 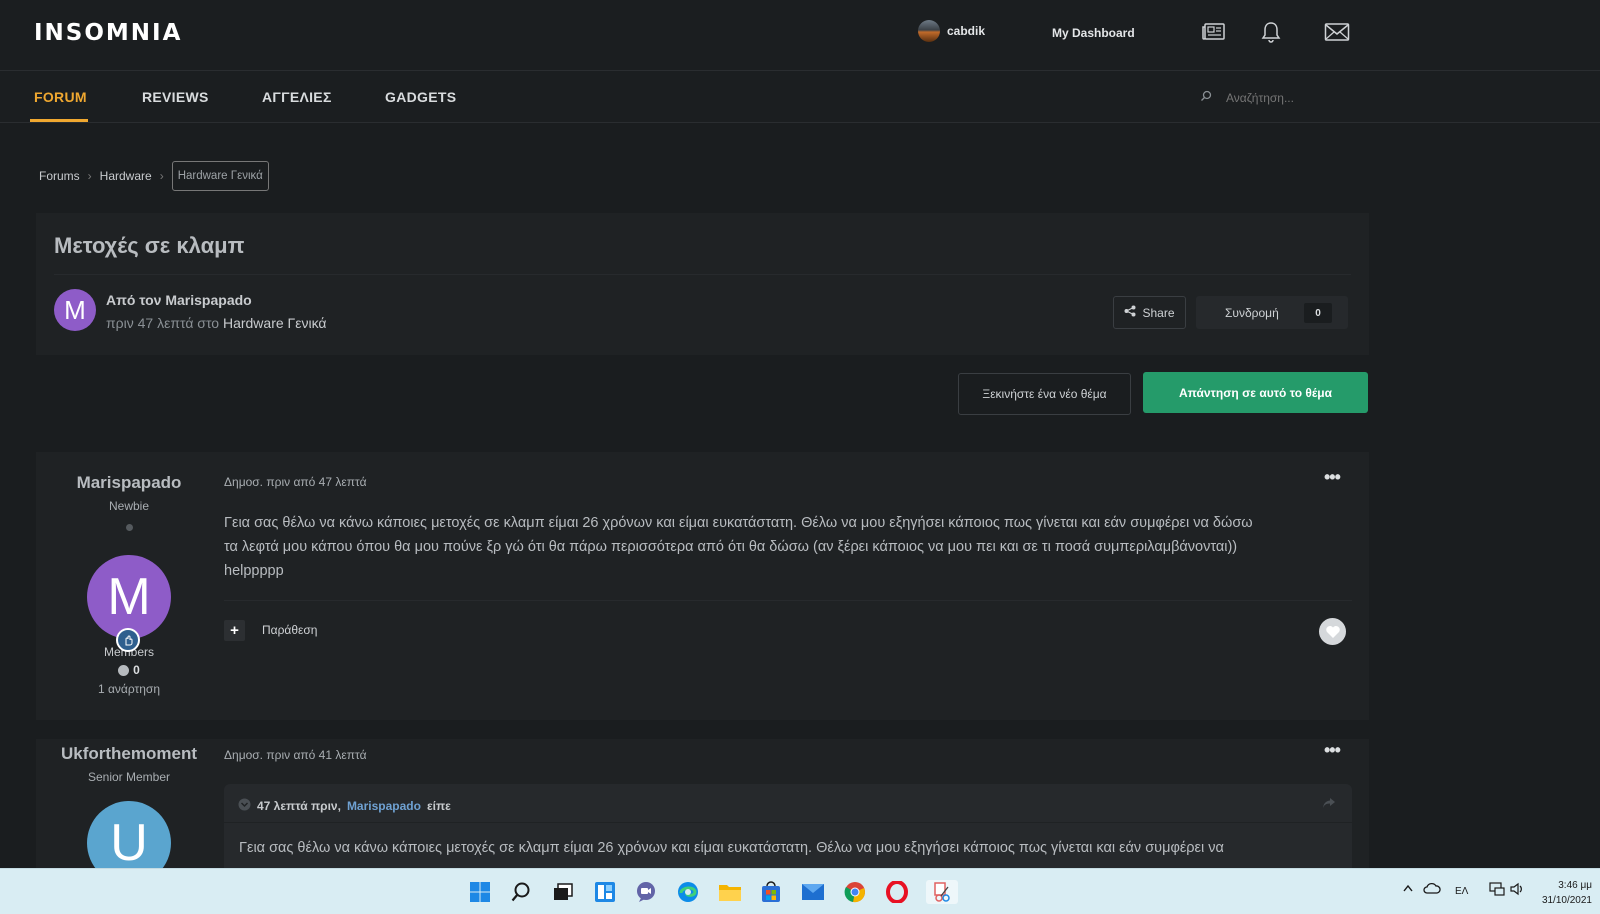 What do you see at coordinates (297, 97) in the screenshot?
I see `nav-aggelies: ΑΓΓΕΛΙΕΣ` at bounding box center [297, 97].